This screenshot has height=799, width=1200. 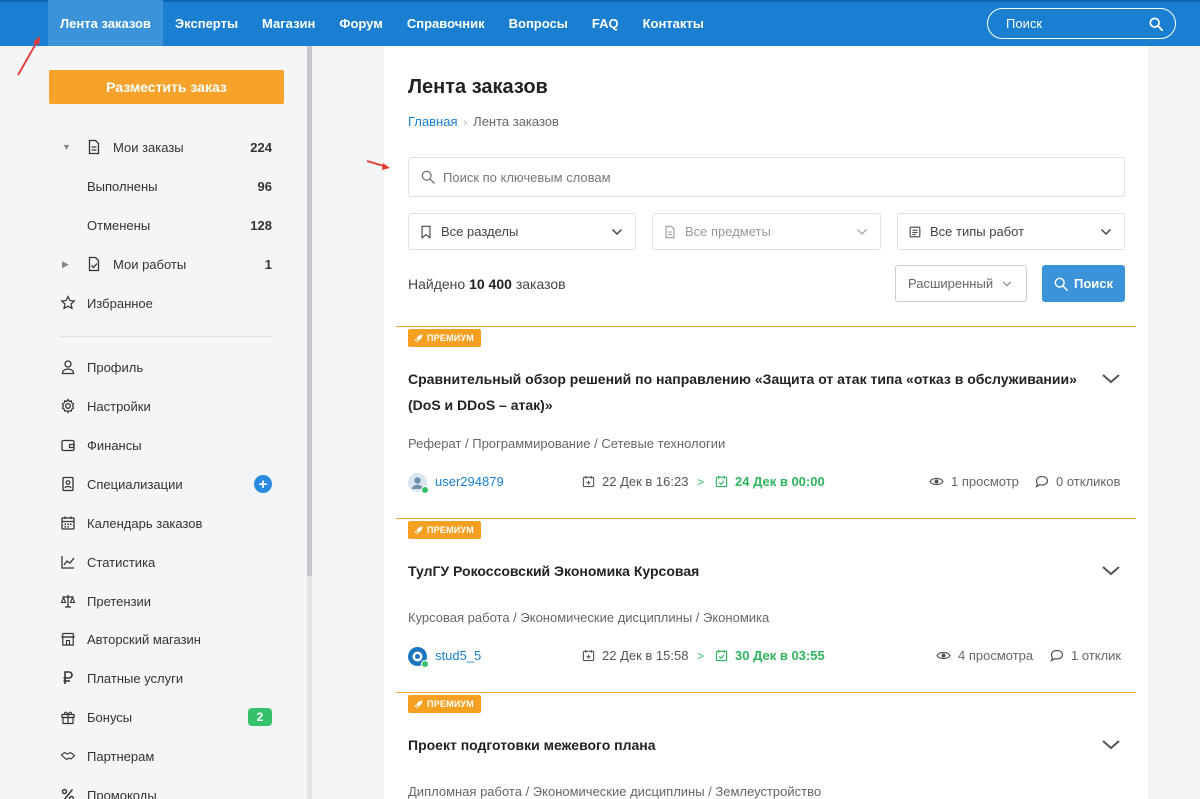 I want to click on sidebar-item-statistics: Статистика, so click(x=150, y=562).